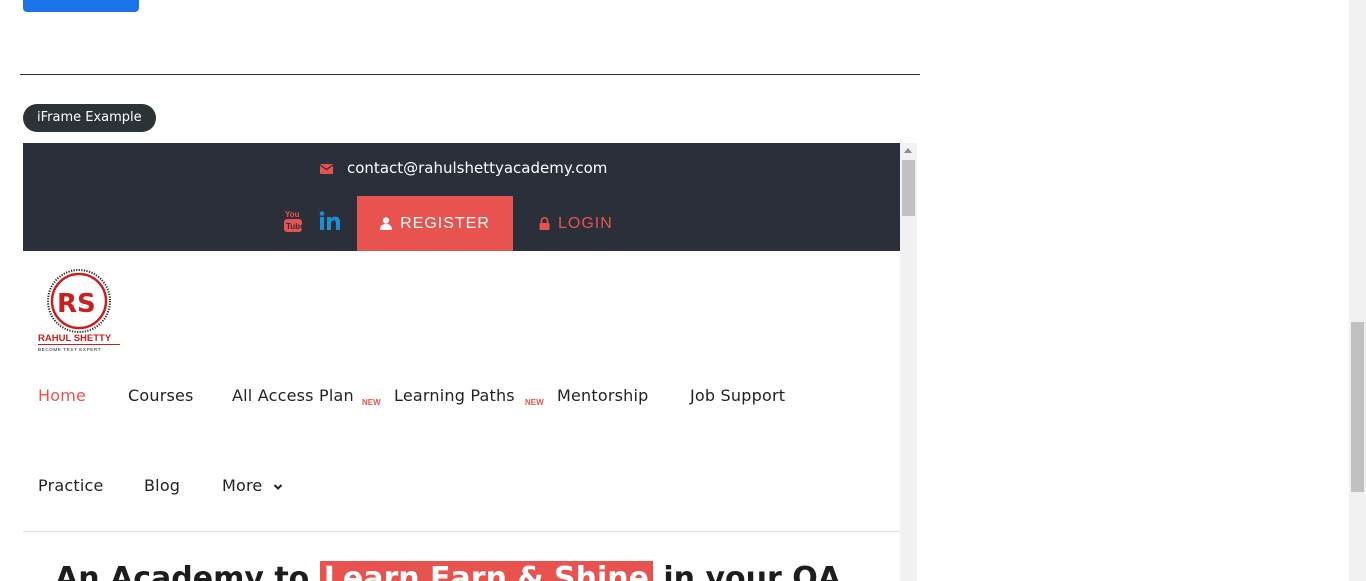  Describe the element at coordinates (585, 223) in the screenshot. I see `login-label: LOGIN` at that location.